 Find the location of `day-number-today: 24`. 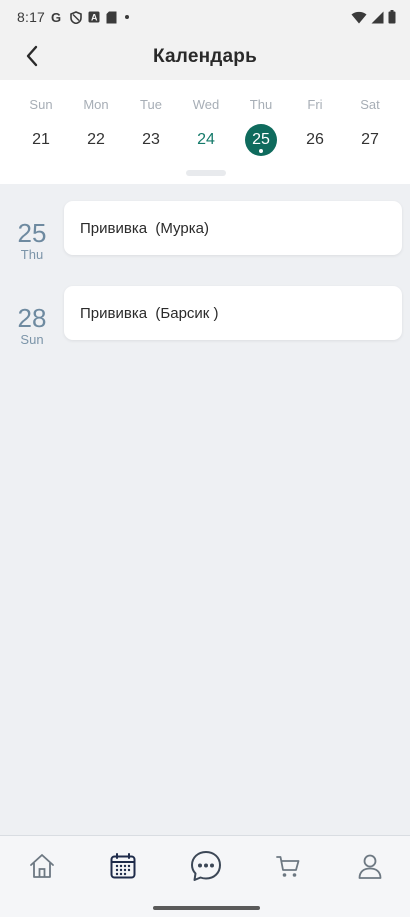

day-number-today: 24 is located at coordinates (206, 139).